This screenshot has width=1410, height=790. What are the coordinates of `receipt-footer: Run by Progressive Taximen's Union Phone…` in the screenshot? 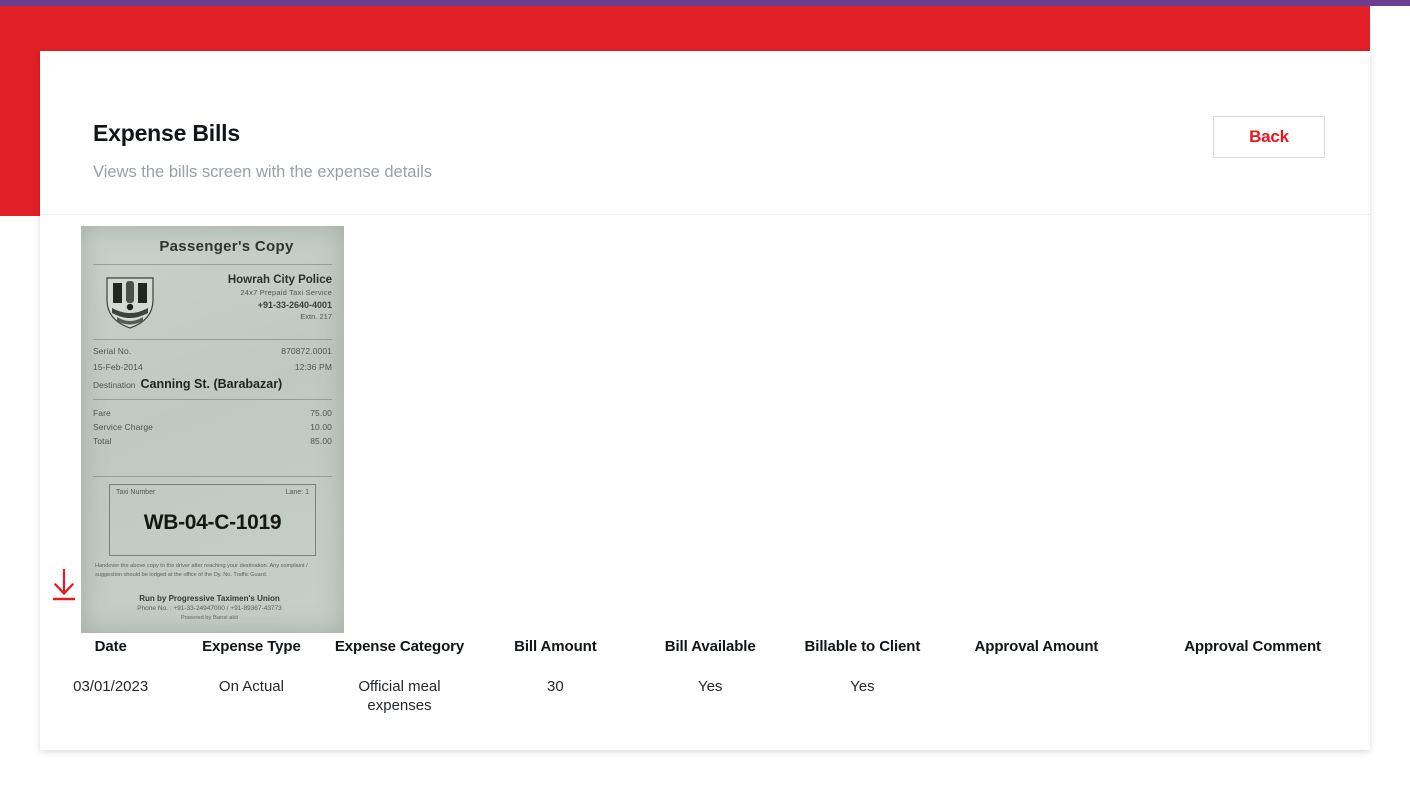 It's located at (212, 607).